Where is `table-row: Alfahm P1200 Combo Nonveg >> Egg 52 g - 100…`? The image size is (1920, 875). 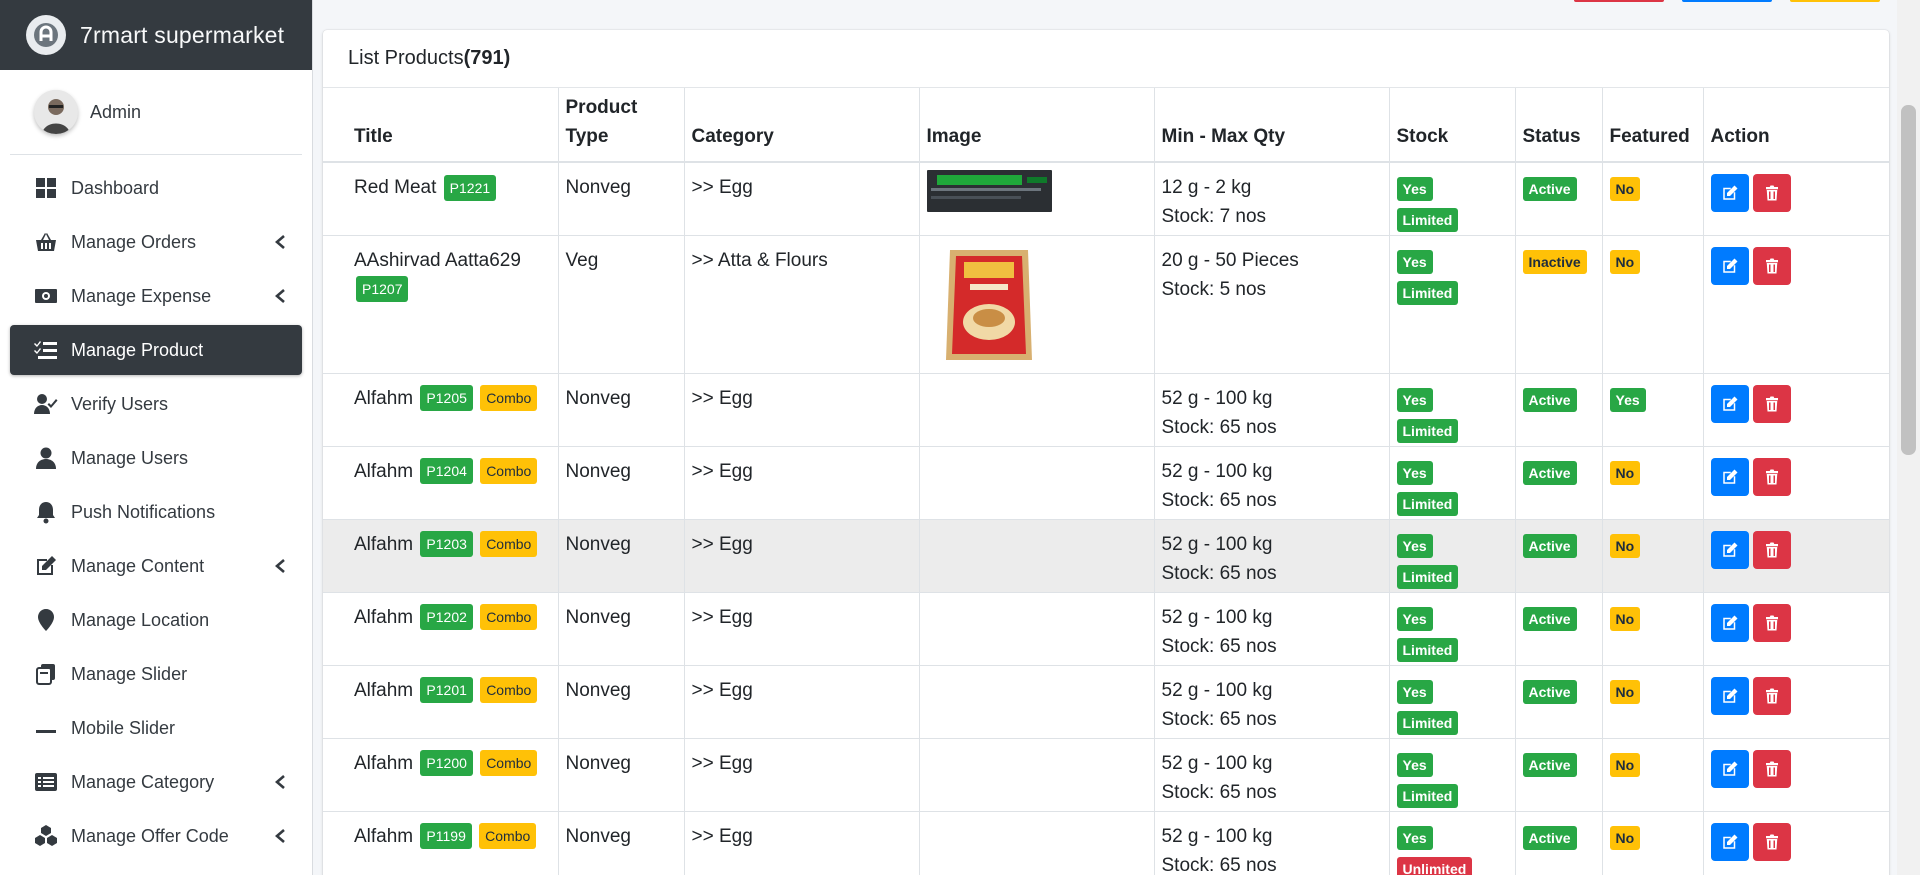
table-row: Alfahm P1200 Combo Nonveg >> Egg 52 g - 100… is located at coordinates (1106, 775).